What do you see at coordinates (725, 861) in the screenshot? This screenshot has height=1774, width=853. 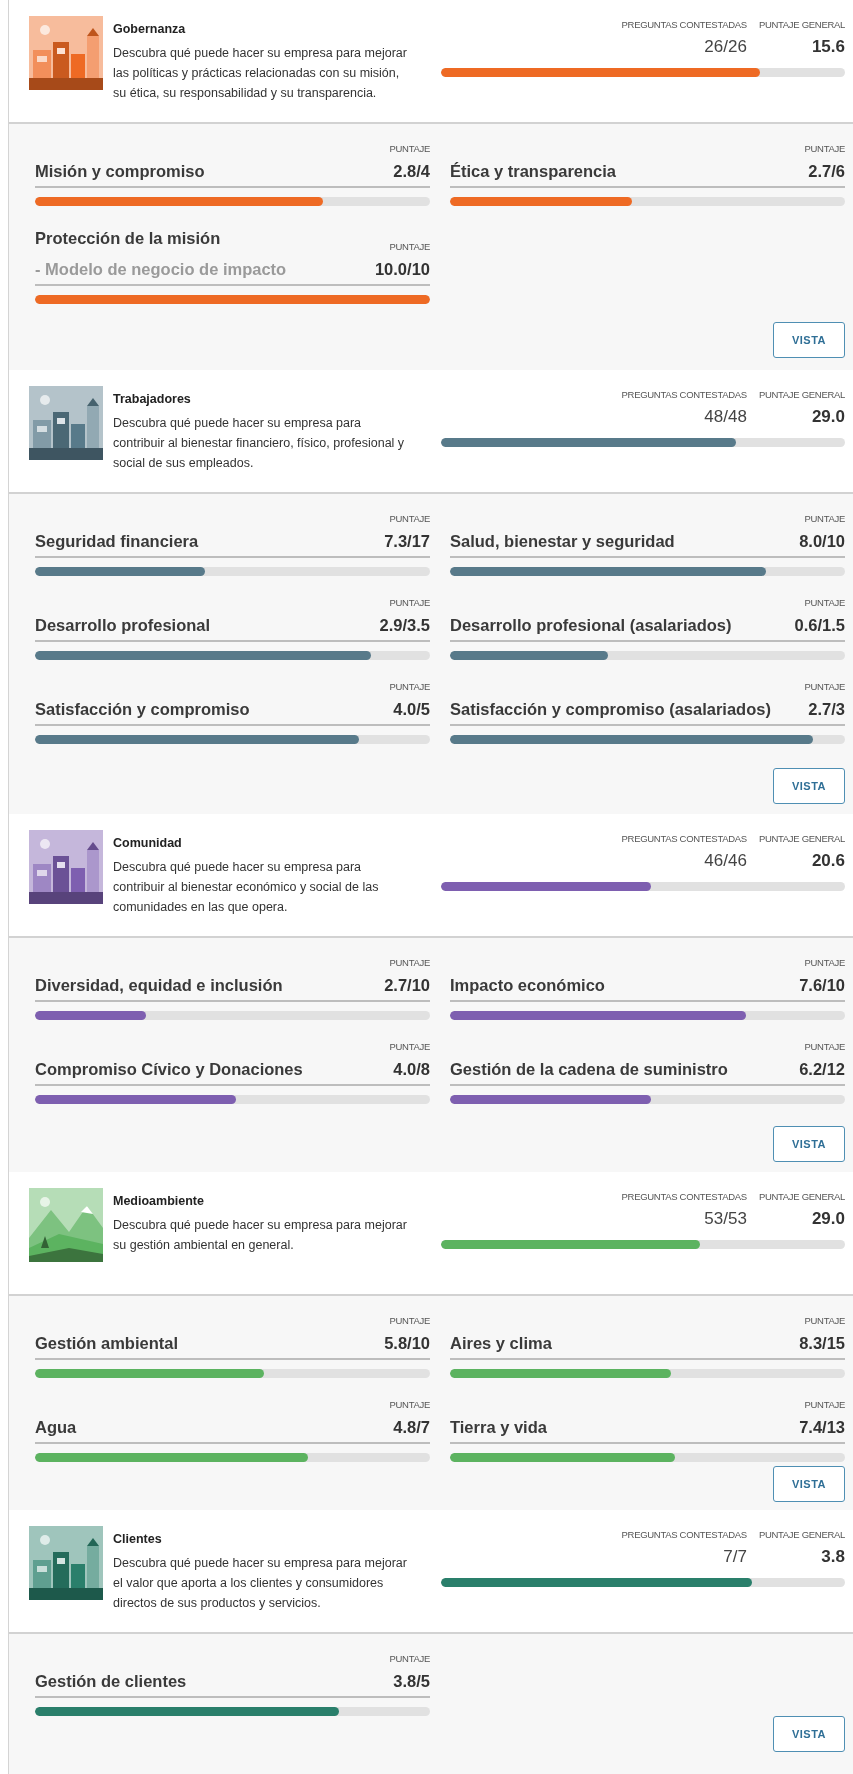 I see `answered-count: 46/46` at bounding box center [725, 861].